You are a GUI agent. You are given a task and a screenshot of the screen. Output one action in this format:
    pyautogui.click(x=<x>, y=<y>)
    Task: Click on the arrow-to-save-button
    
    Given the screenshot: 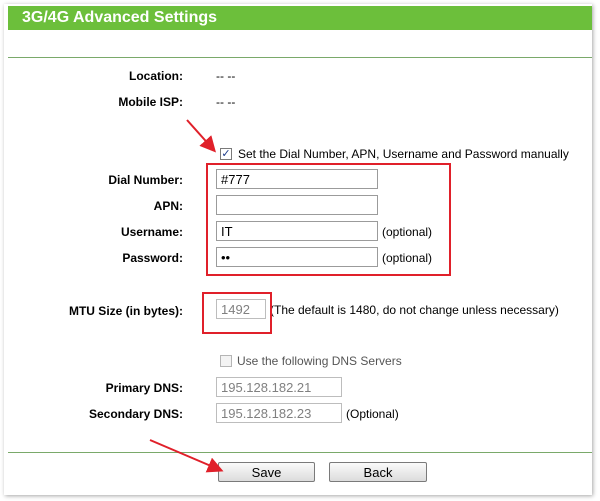 What is the action you would take?
    pyautogui.click(x=186, y=456)
    